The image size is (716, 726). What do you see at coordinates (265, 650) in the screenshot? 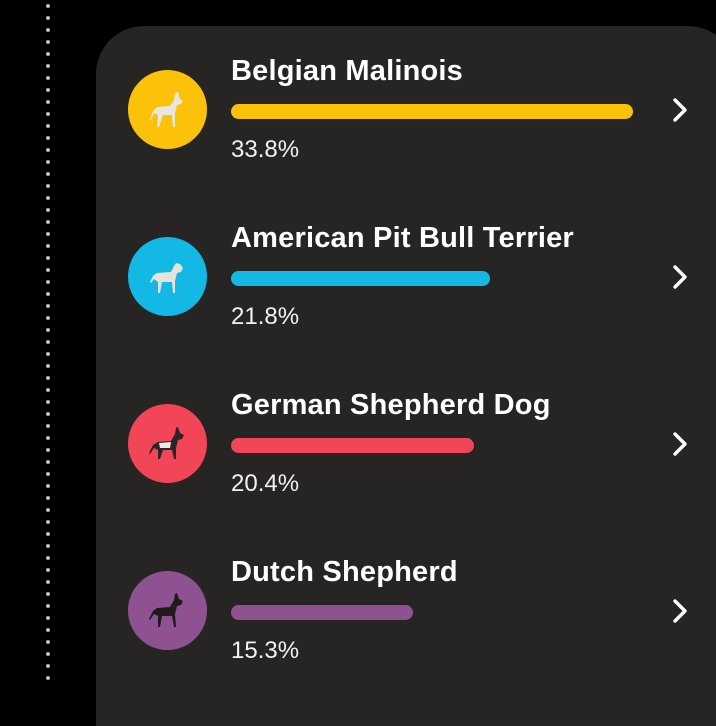
I see `breed-percent: 15.3%` at bounding box center [265, 650].